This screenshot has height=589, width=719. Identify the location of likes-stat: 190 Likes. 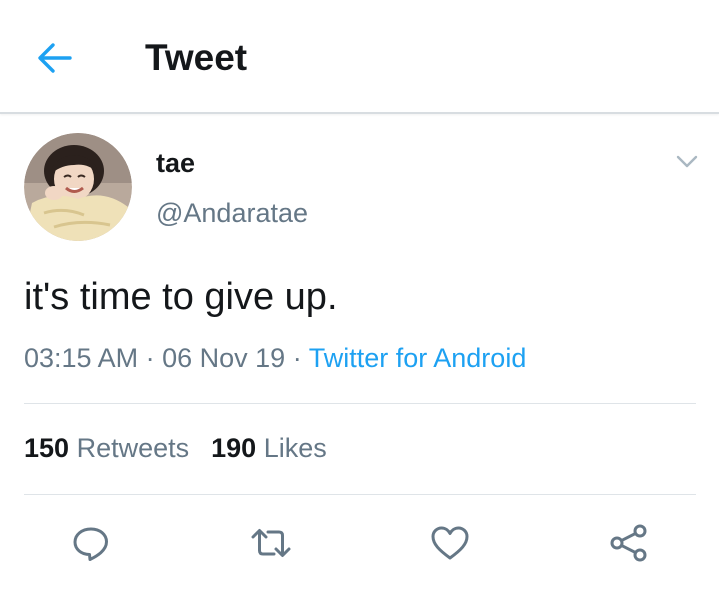
(269, 448).